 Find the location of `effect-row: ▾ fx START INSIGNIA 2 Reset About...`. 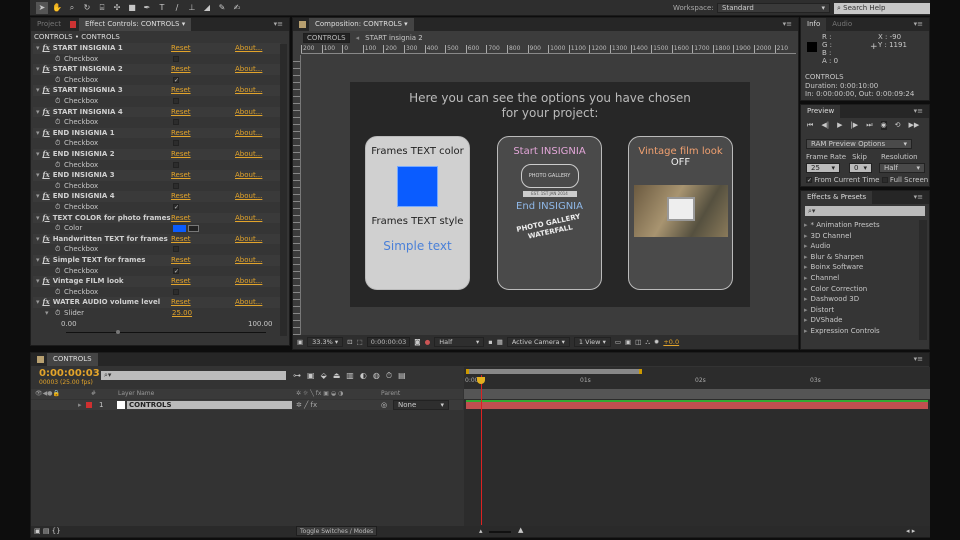

effect-row: ▾ fx START INSIGNIA 2 Reset About... is located at coordinates (157, 69).